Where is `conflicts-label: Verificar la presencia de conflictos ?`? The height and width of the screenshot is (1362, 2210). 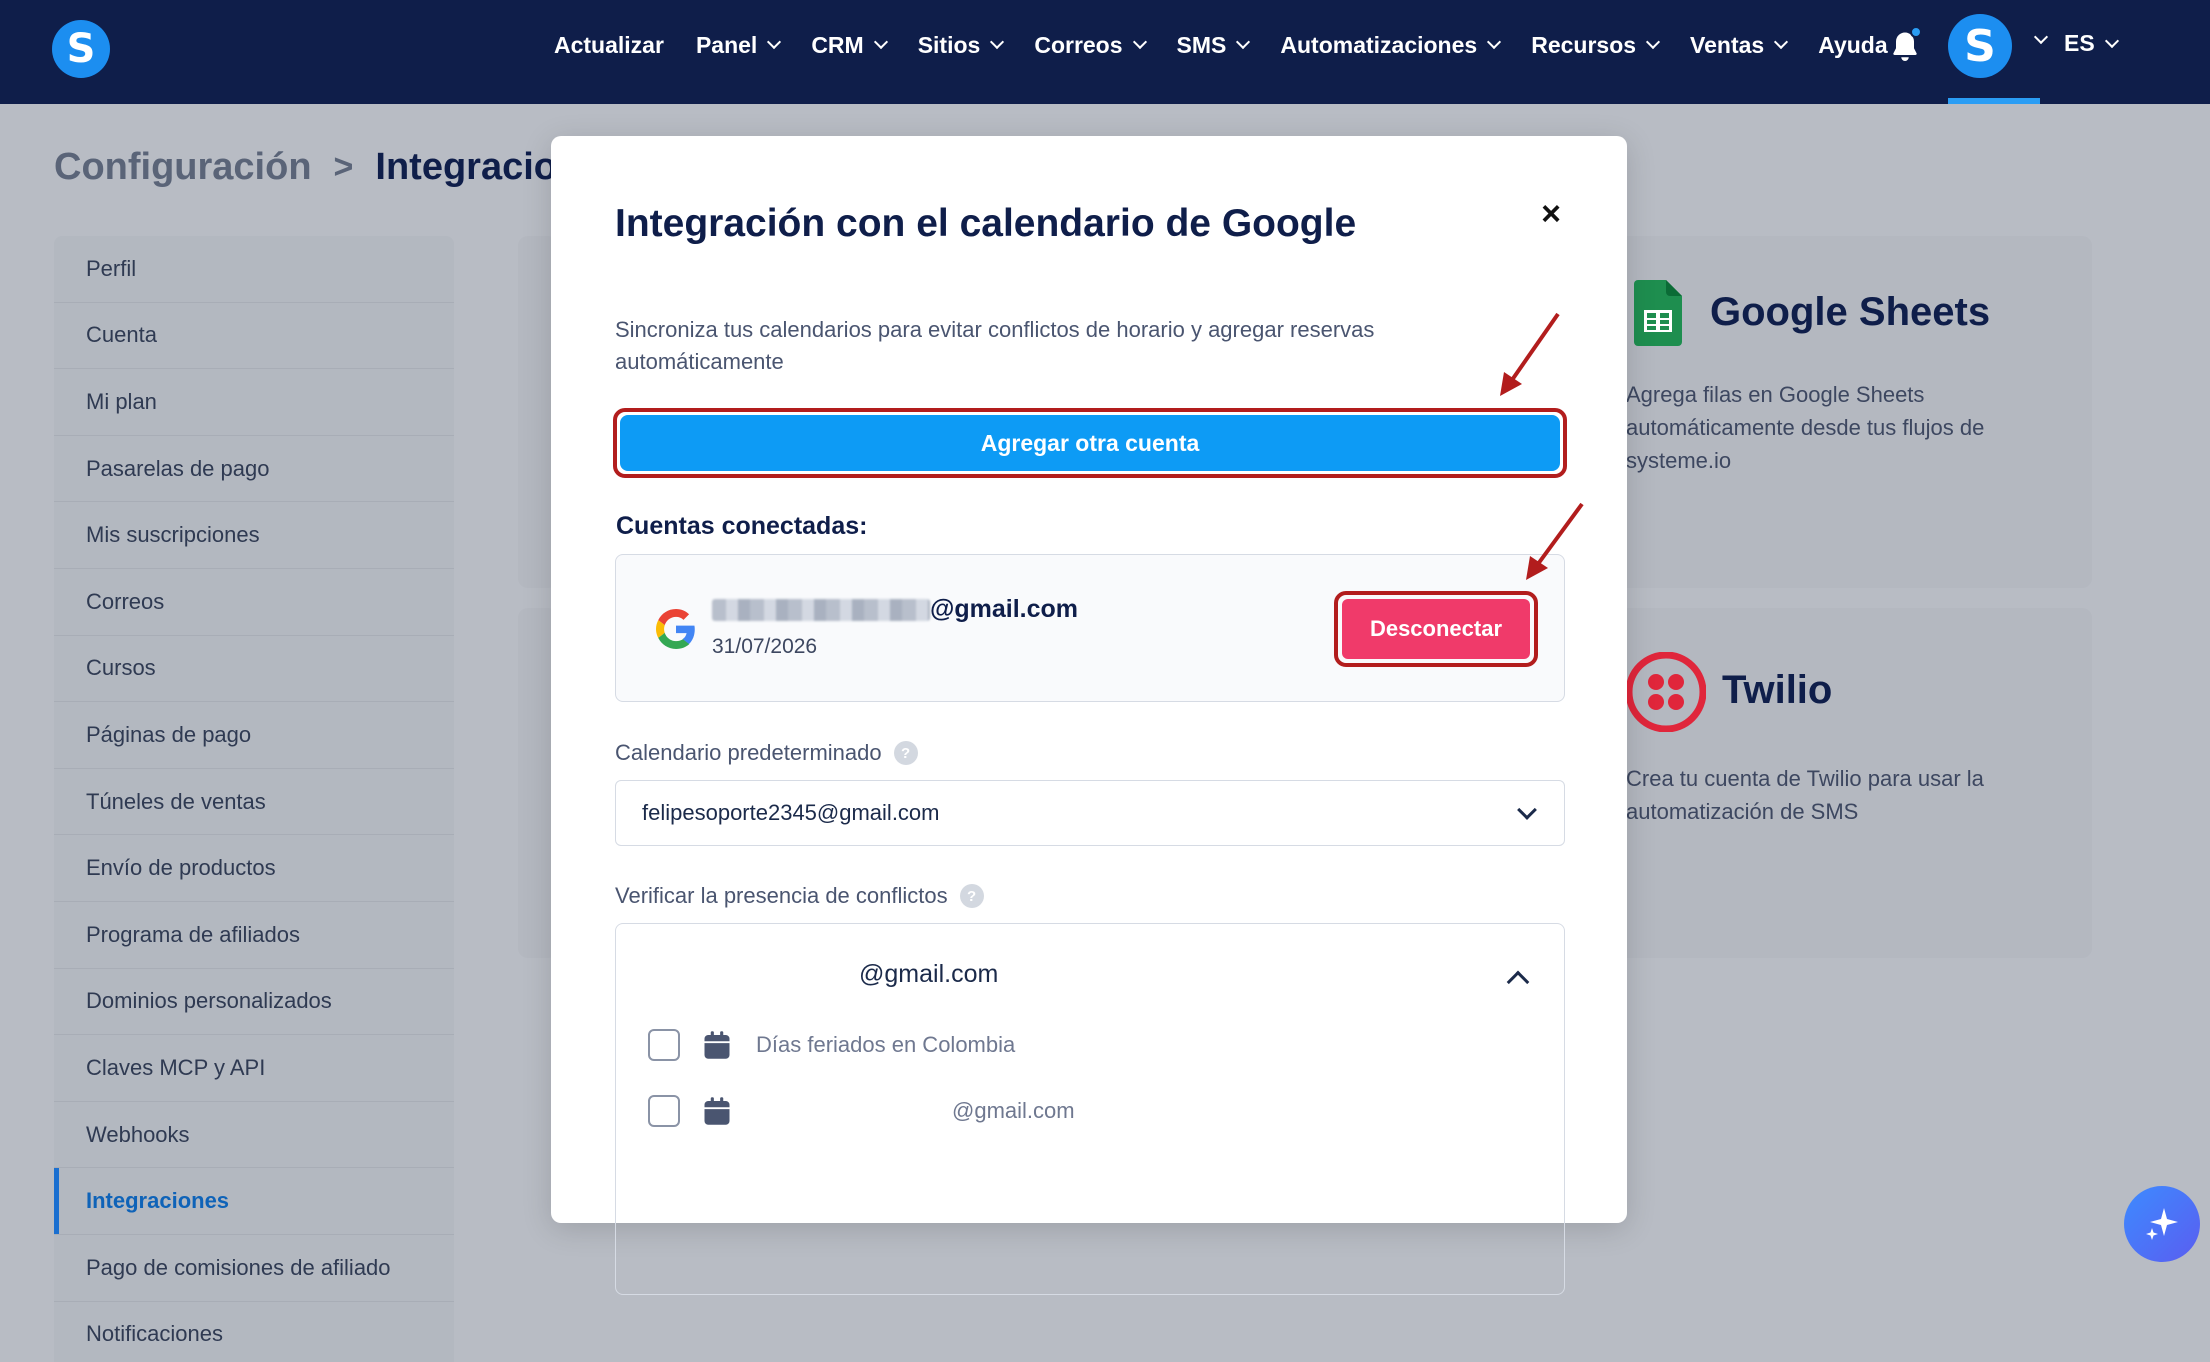 conflicts-label: Verificar la presencia de conflictos ? is located at coordinates (799, 896).